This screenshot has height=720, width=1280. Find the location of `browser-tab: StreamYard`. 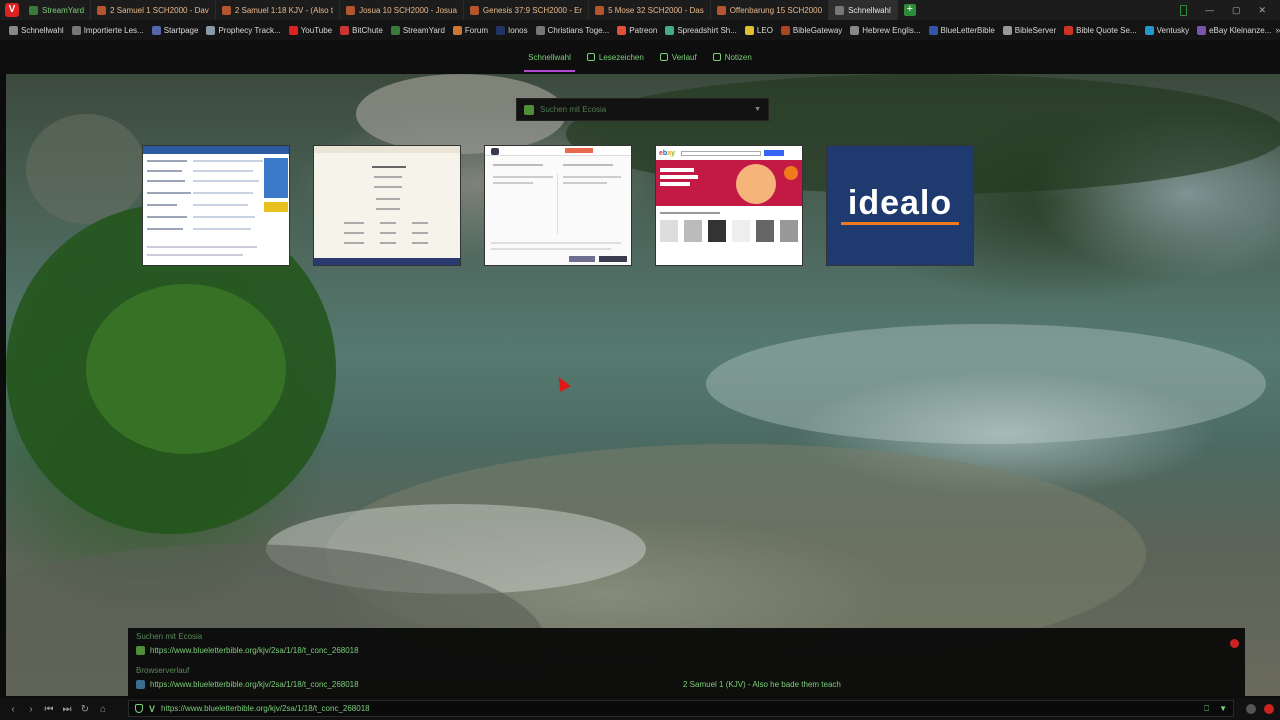

browser-tab: StreamYard is located at coordinates (57, 10).